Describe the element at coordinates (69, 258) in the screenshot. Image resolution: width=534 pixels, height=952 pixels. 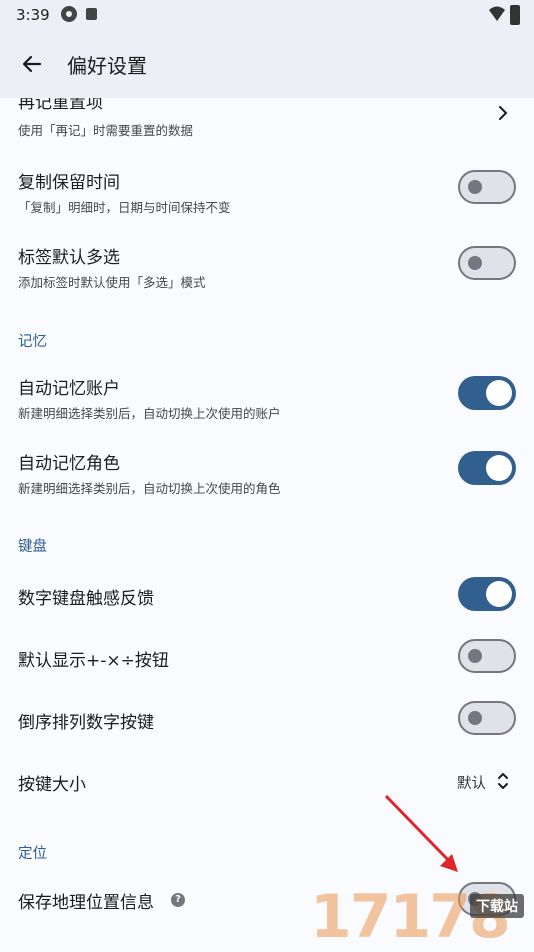
I see `tag-multi-select-title: 标签默认多选` at that location.